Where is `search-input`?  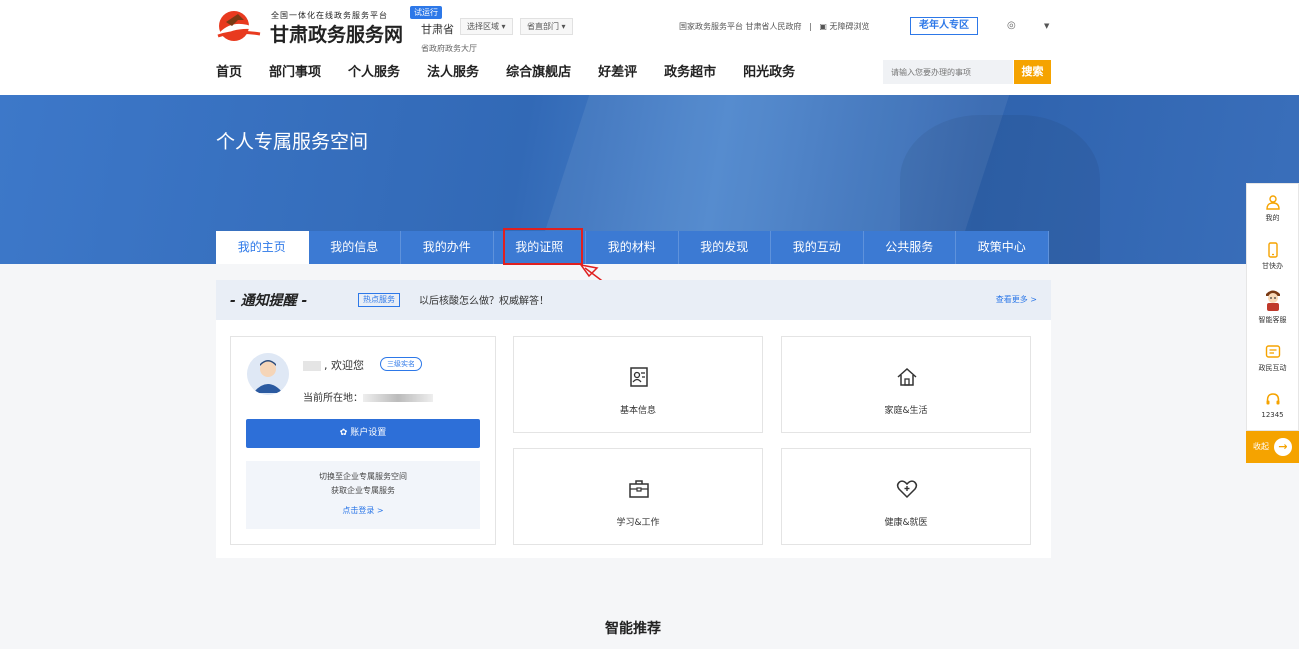 search-input is located at coordinates (948, 72).